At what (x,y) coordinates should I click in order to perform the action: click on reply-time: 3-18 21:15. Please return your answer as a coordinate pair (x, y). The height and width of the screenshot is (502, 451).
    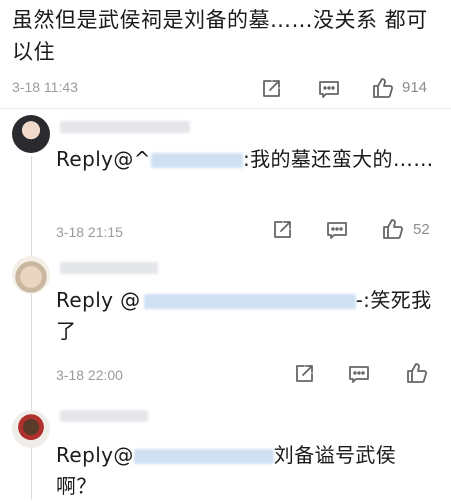
    Looking at the image, I should click on (89, 232).